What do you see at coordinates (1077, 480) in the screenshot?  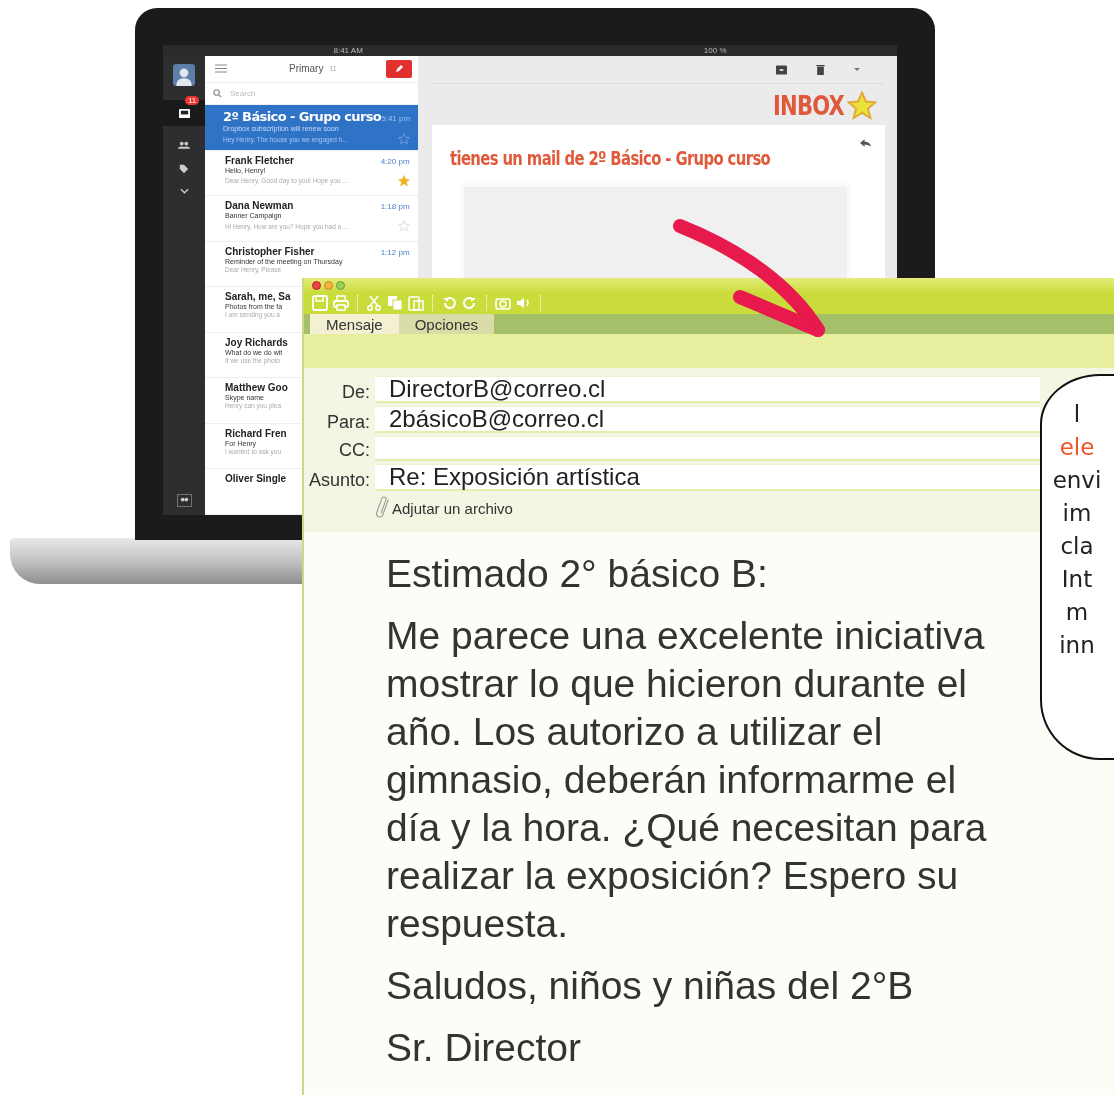 I see `callout-text: envi` at bounding box center [1077, 480].